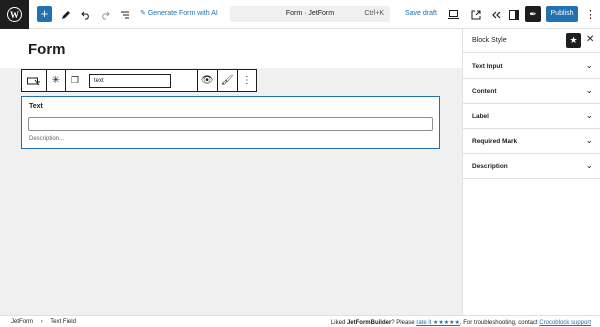 Image resolution: width=600 pixels, height=327 pixels. What do you see at coordinates (499, 323) in the screenshot?
I see `footer-text: . For troubleshooting, contact` at bounding box center [499, 323].